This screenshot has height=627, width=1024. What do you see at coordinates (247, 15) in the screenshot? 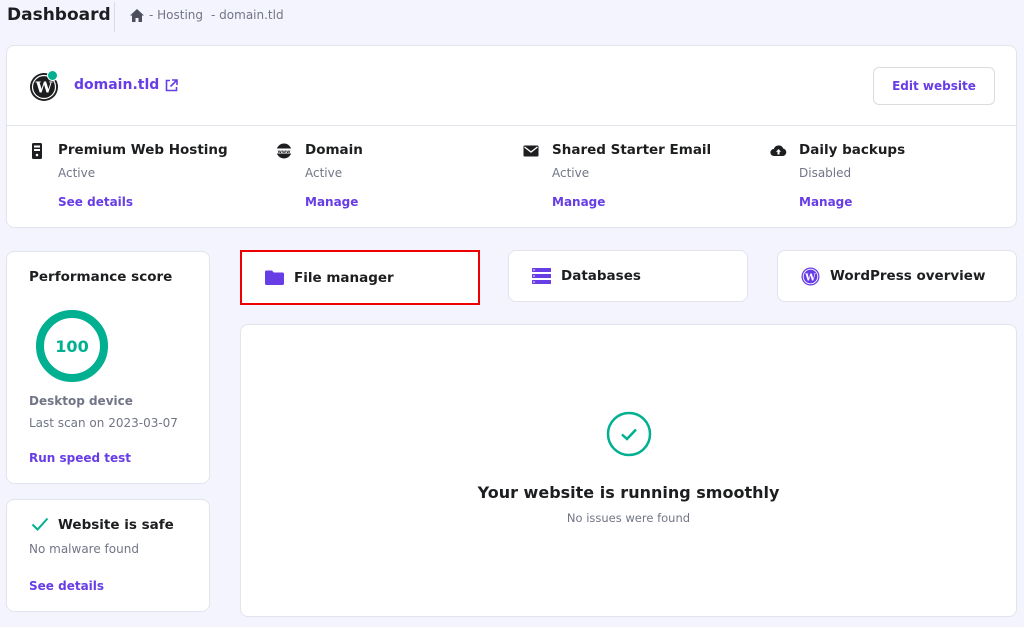
I see `breadcrumb-domain: - domain.tld` at bounding box center [247, 15].